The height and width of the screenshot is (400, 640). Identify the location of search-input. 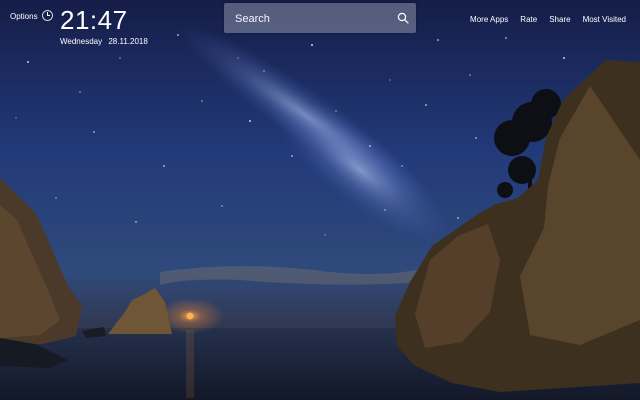
(315, 19).